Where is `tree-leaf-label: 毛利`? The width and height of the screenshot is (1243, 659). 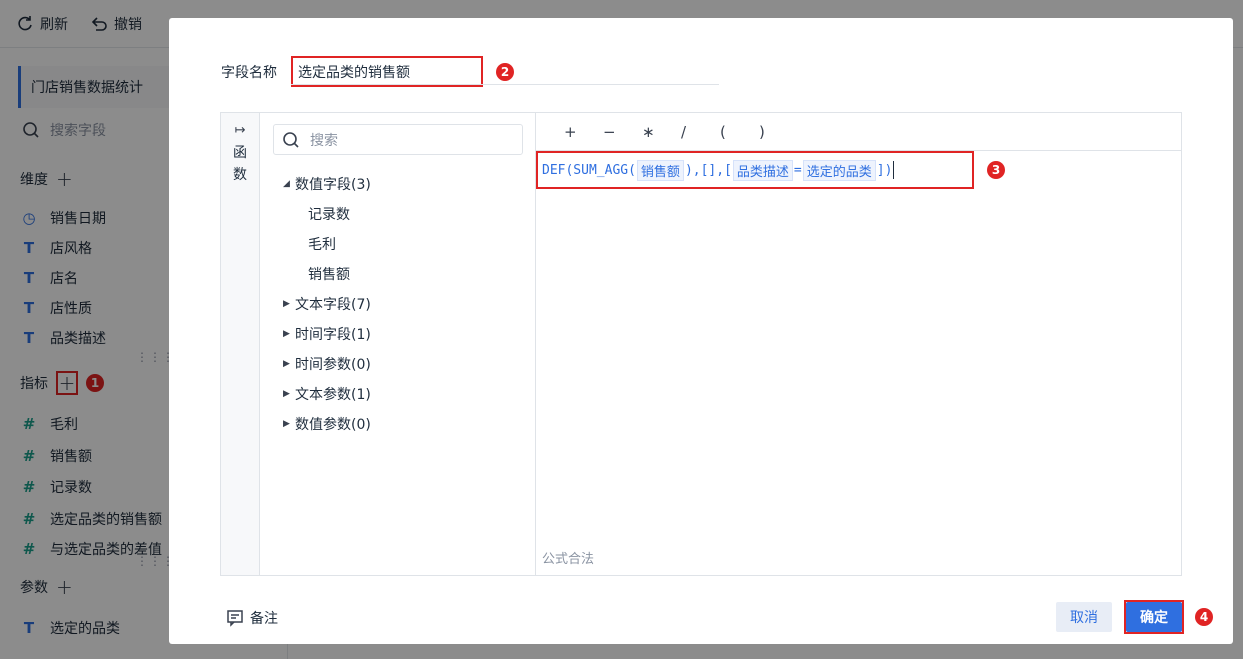
tree-leaf-label: 毛利 is located at coordinates (322, 245).